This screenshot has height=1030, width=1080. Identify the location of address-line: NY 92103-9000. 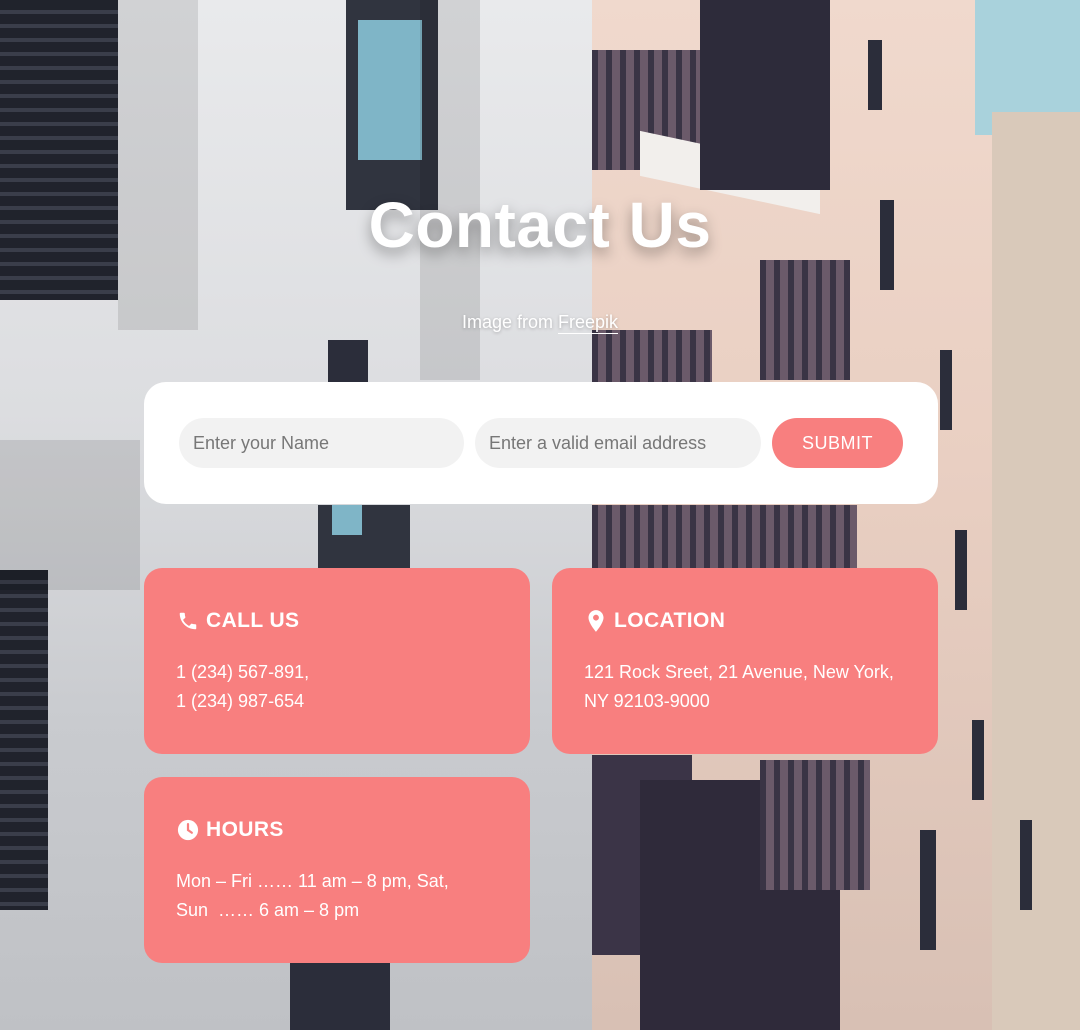
(647, 701).